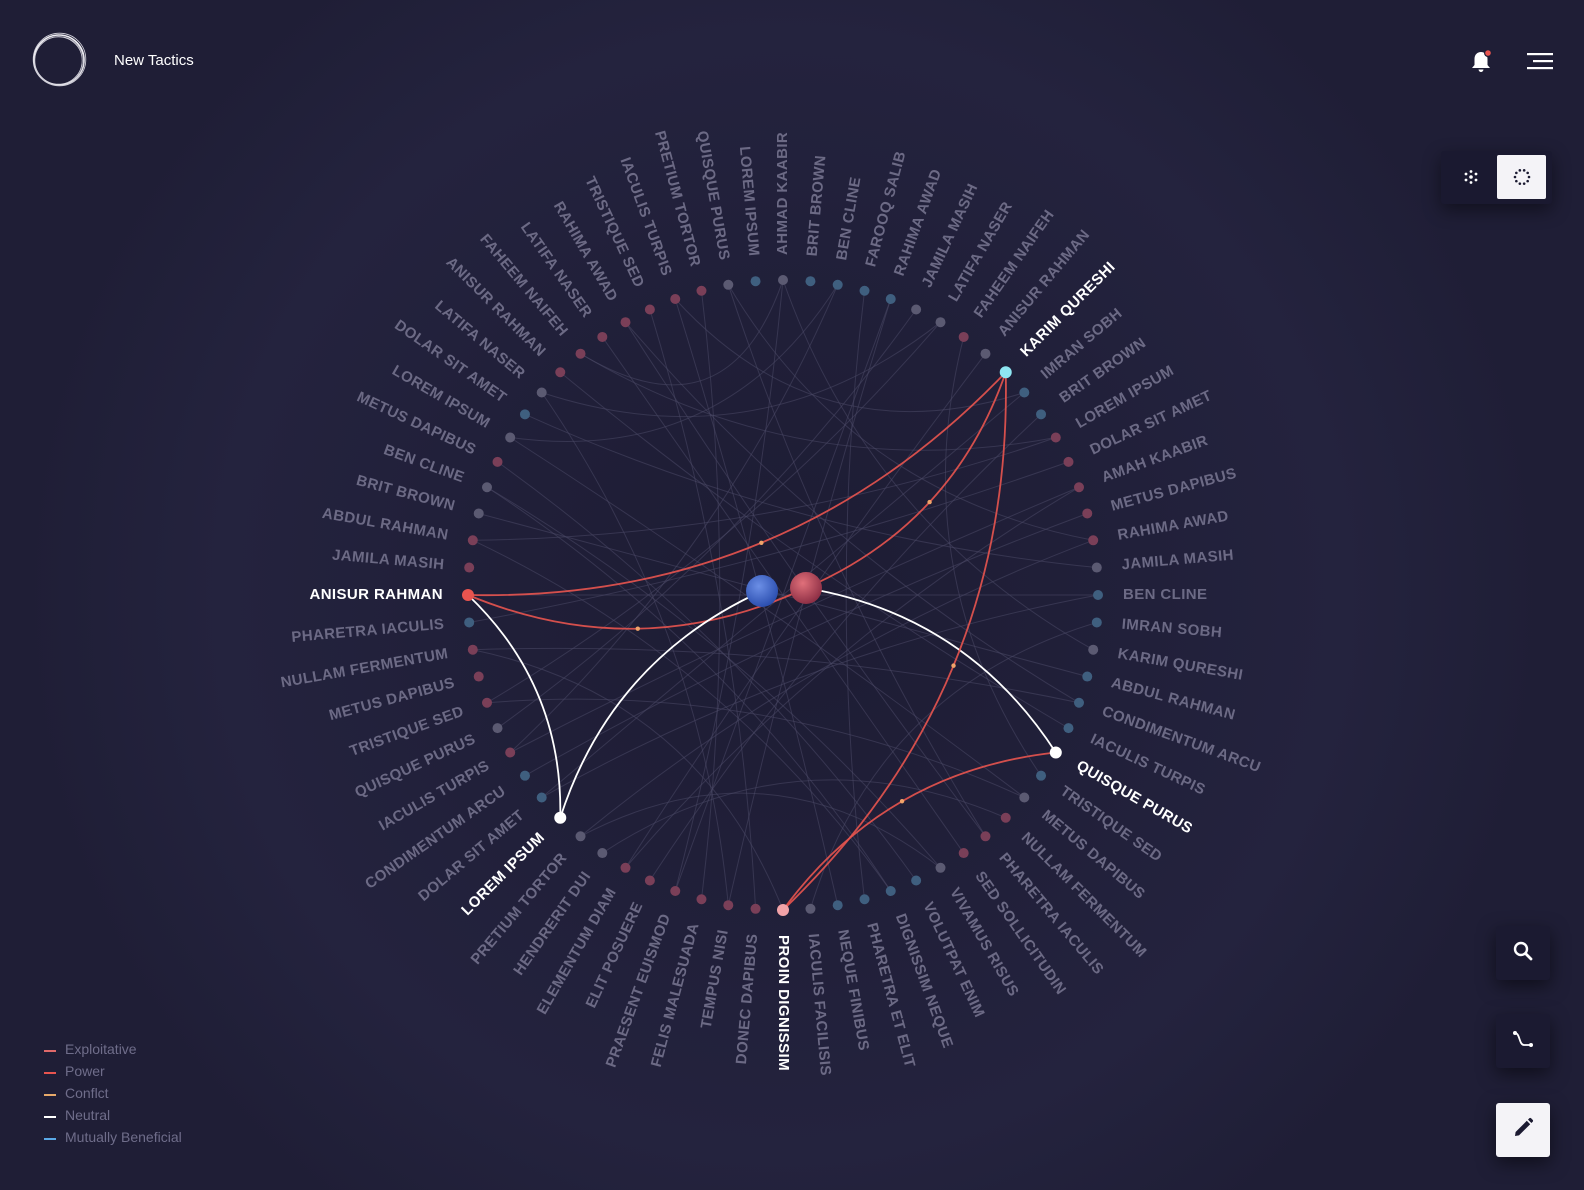 This screenshot has width=1584, height=1190. Describe the element at coordinates (59, 60) in the screenshot. I see `circle-logo-icon` at that location.